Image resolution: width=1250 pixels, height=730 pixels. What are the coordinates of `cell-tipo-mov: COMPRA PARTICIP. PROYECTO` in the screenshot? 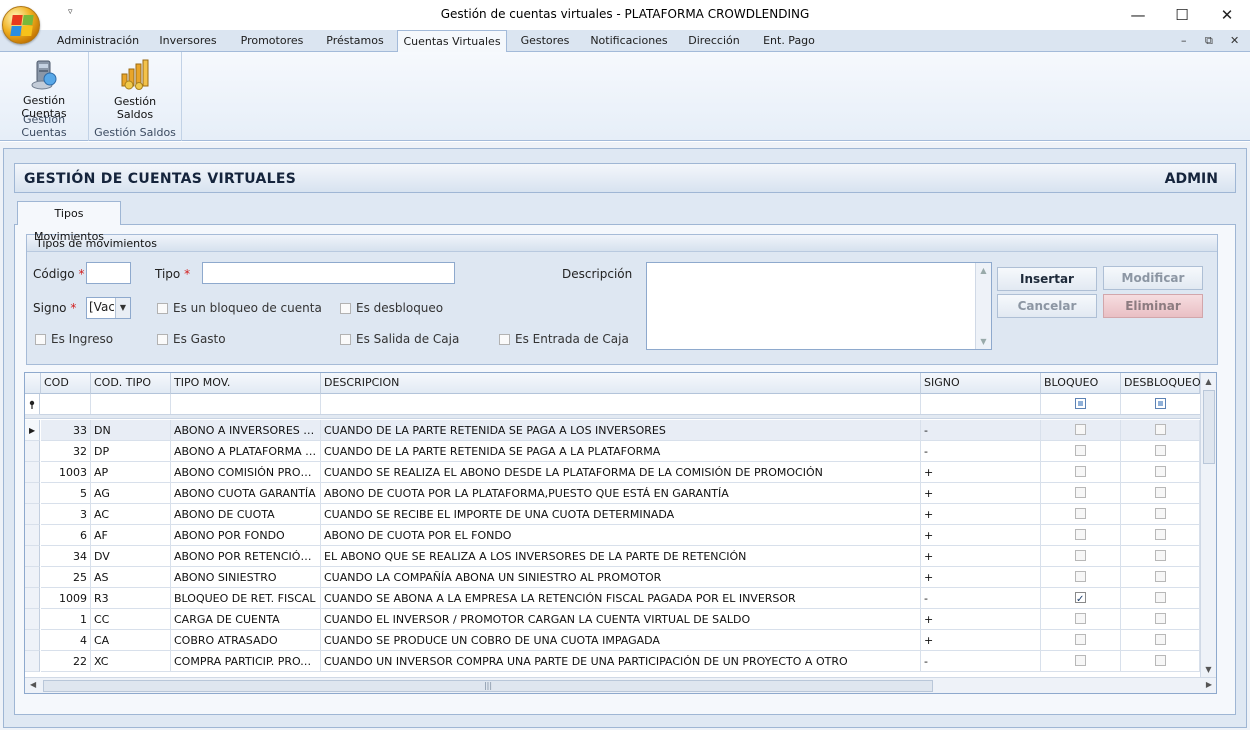 It's located at (246, 661).